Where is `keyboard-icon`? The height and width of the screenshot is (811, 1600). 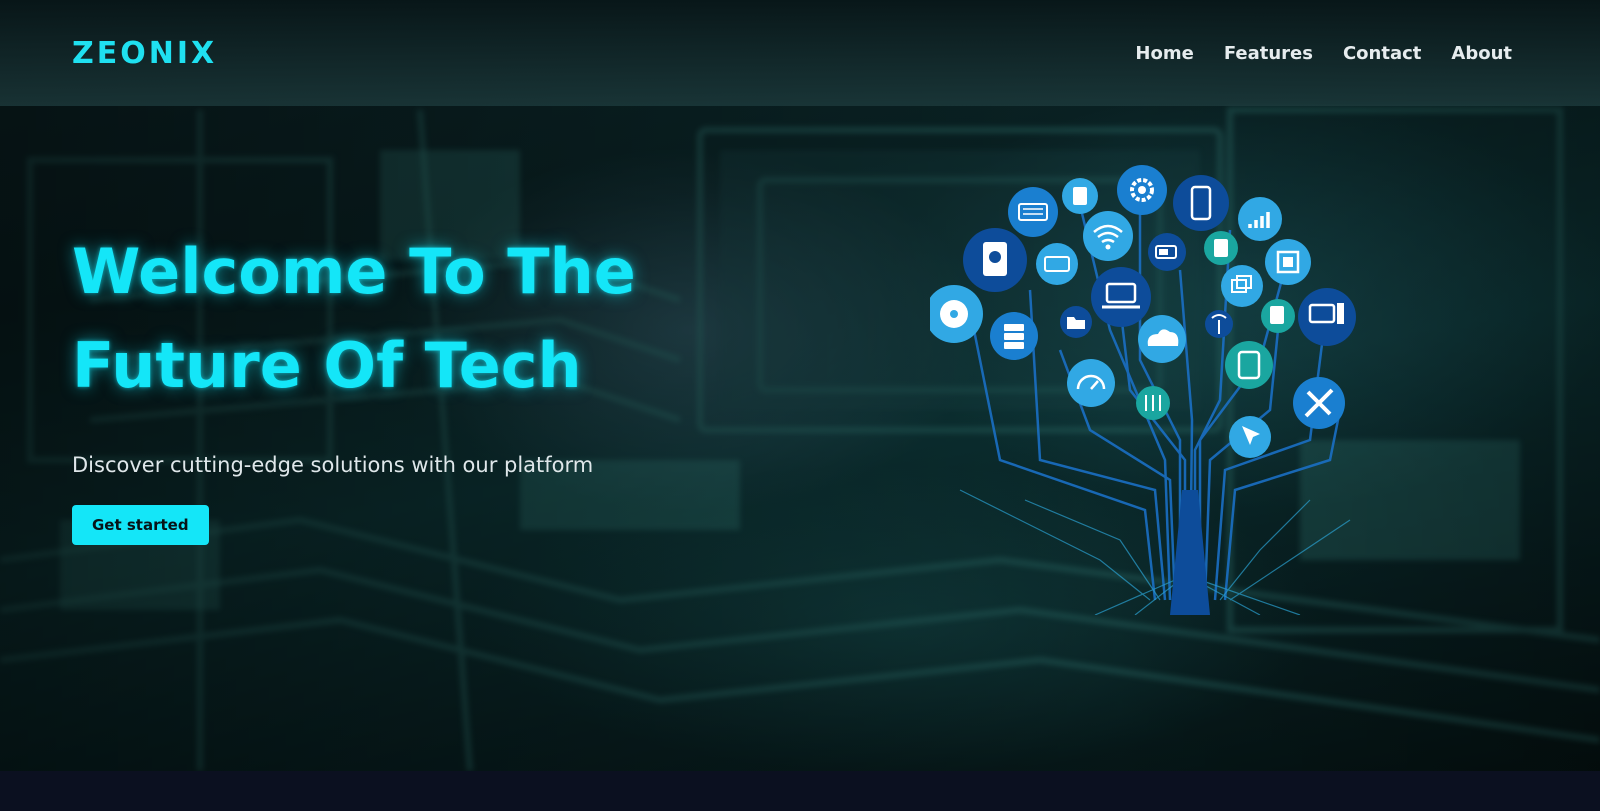
keyboard-icon is located at coordinates (1033, 212).